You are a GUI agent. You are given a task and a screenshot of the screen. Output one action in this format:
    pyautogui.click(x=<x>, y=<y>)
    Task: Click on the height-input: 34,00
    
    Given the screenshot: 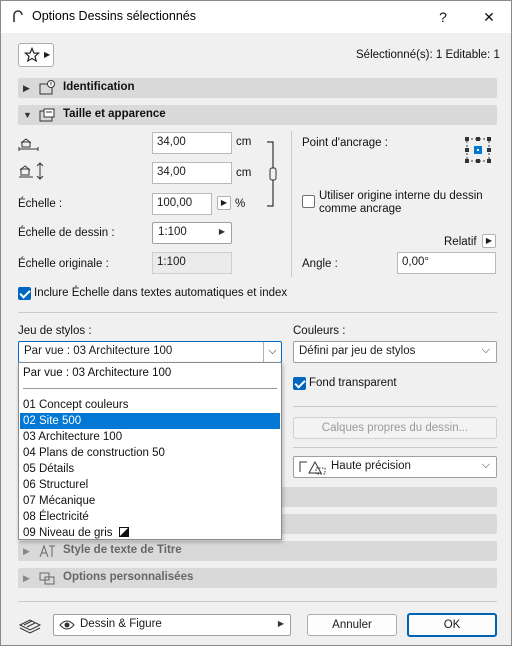 What is the action you would take?
    pyautogui.click(x=192, y=173)
    